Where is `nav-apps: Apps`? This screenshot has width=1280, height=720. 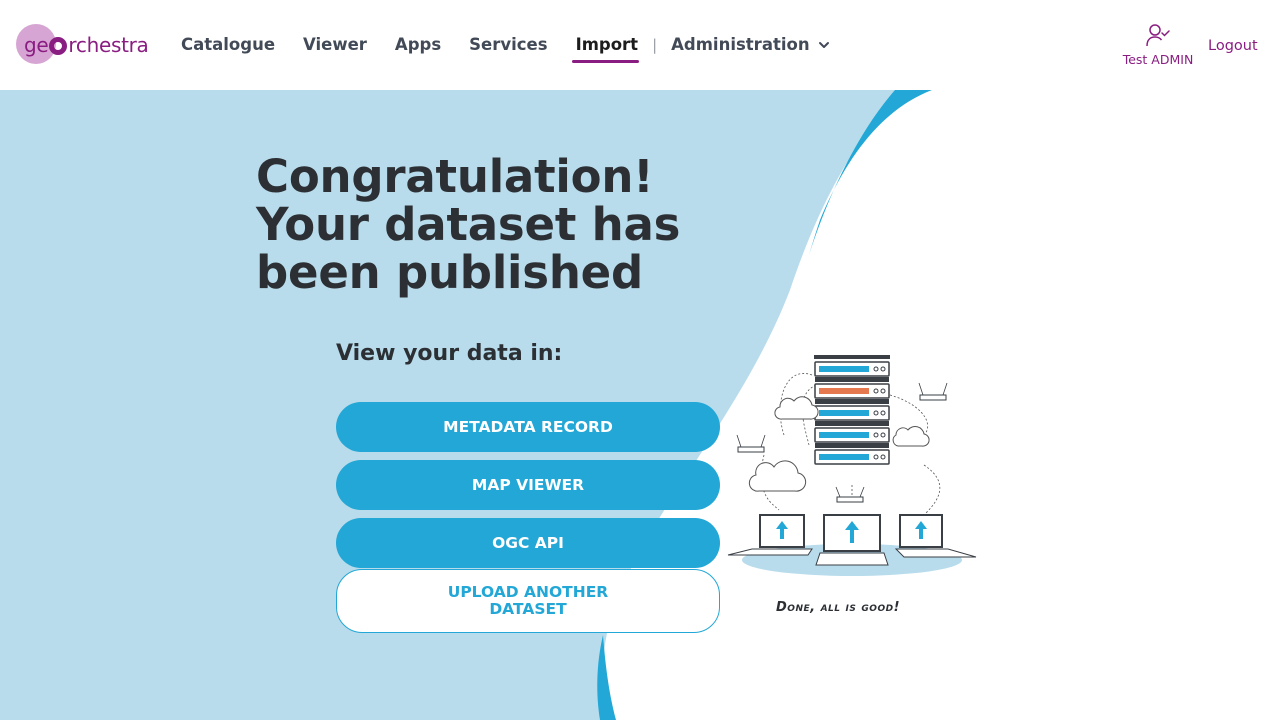
nav-apps: Apps is located at coordinates (418, 45).